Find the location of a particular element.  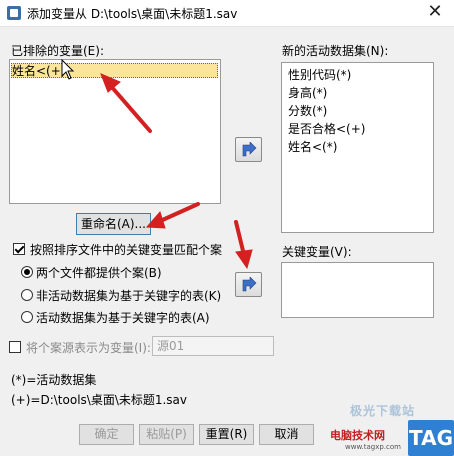

mouse-cursor-icon is located at coordinates (68, 69).